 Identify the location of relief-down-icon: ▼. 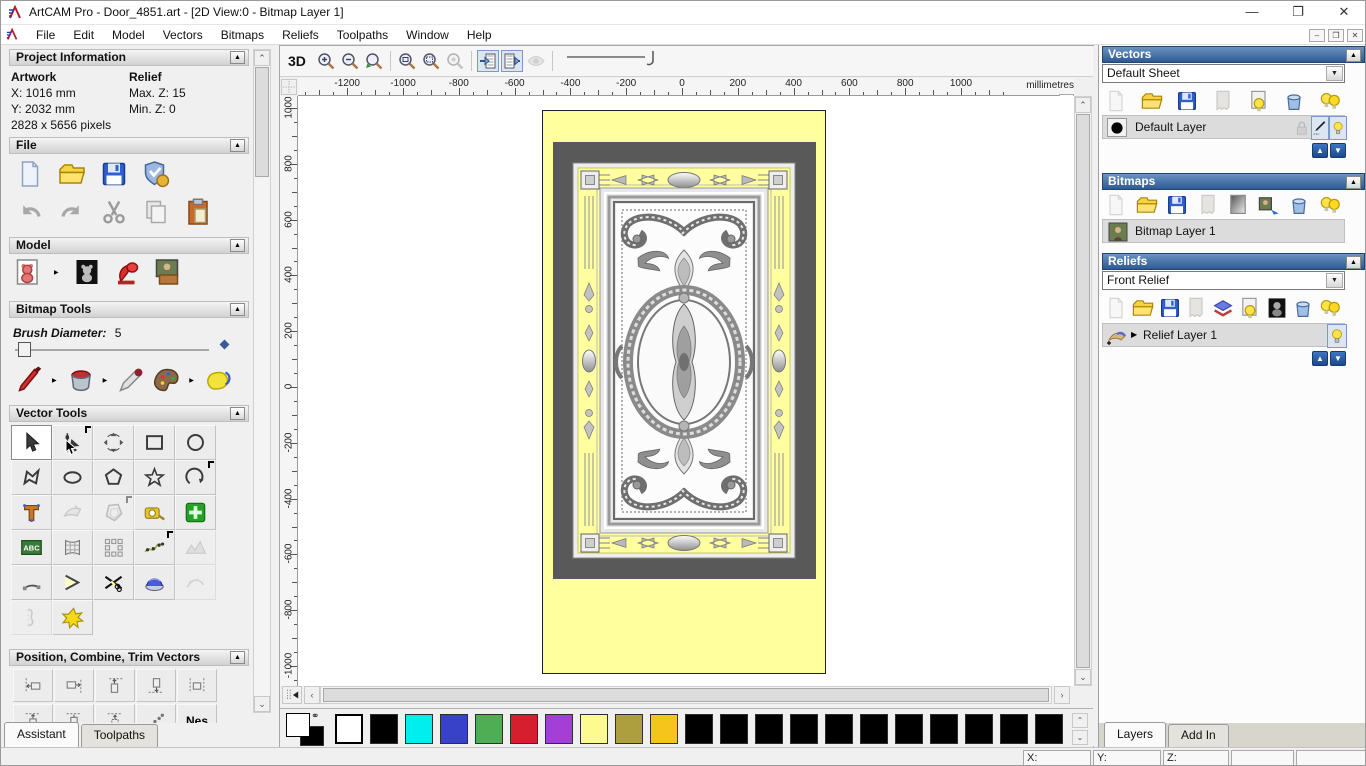
(1338, 358).